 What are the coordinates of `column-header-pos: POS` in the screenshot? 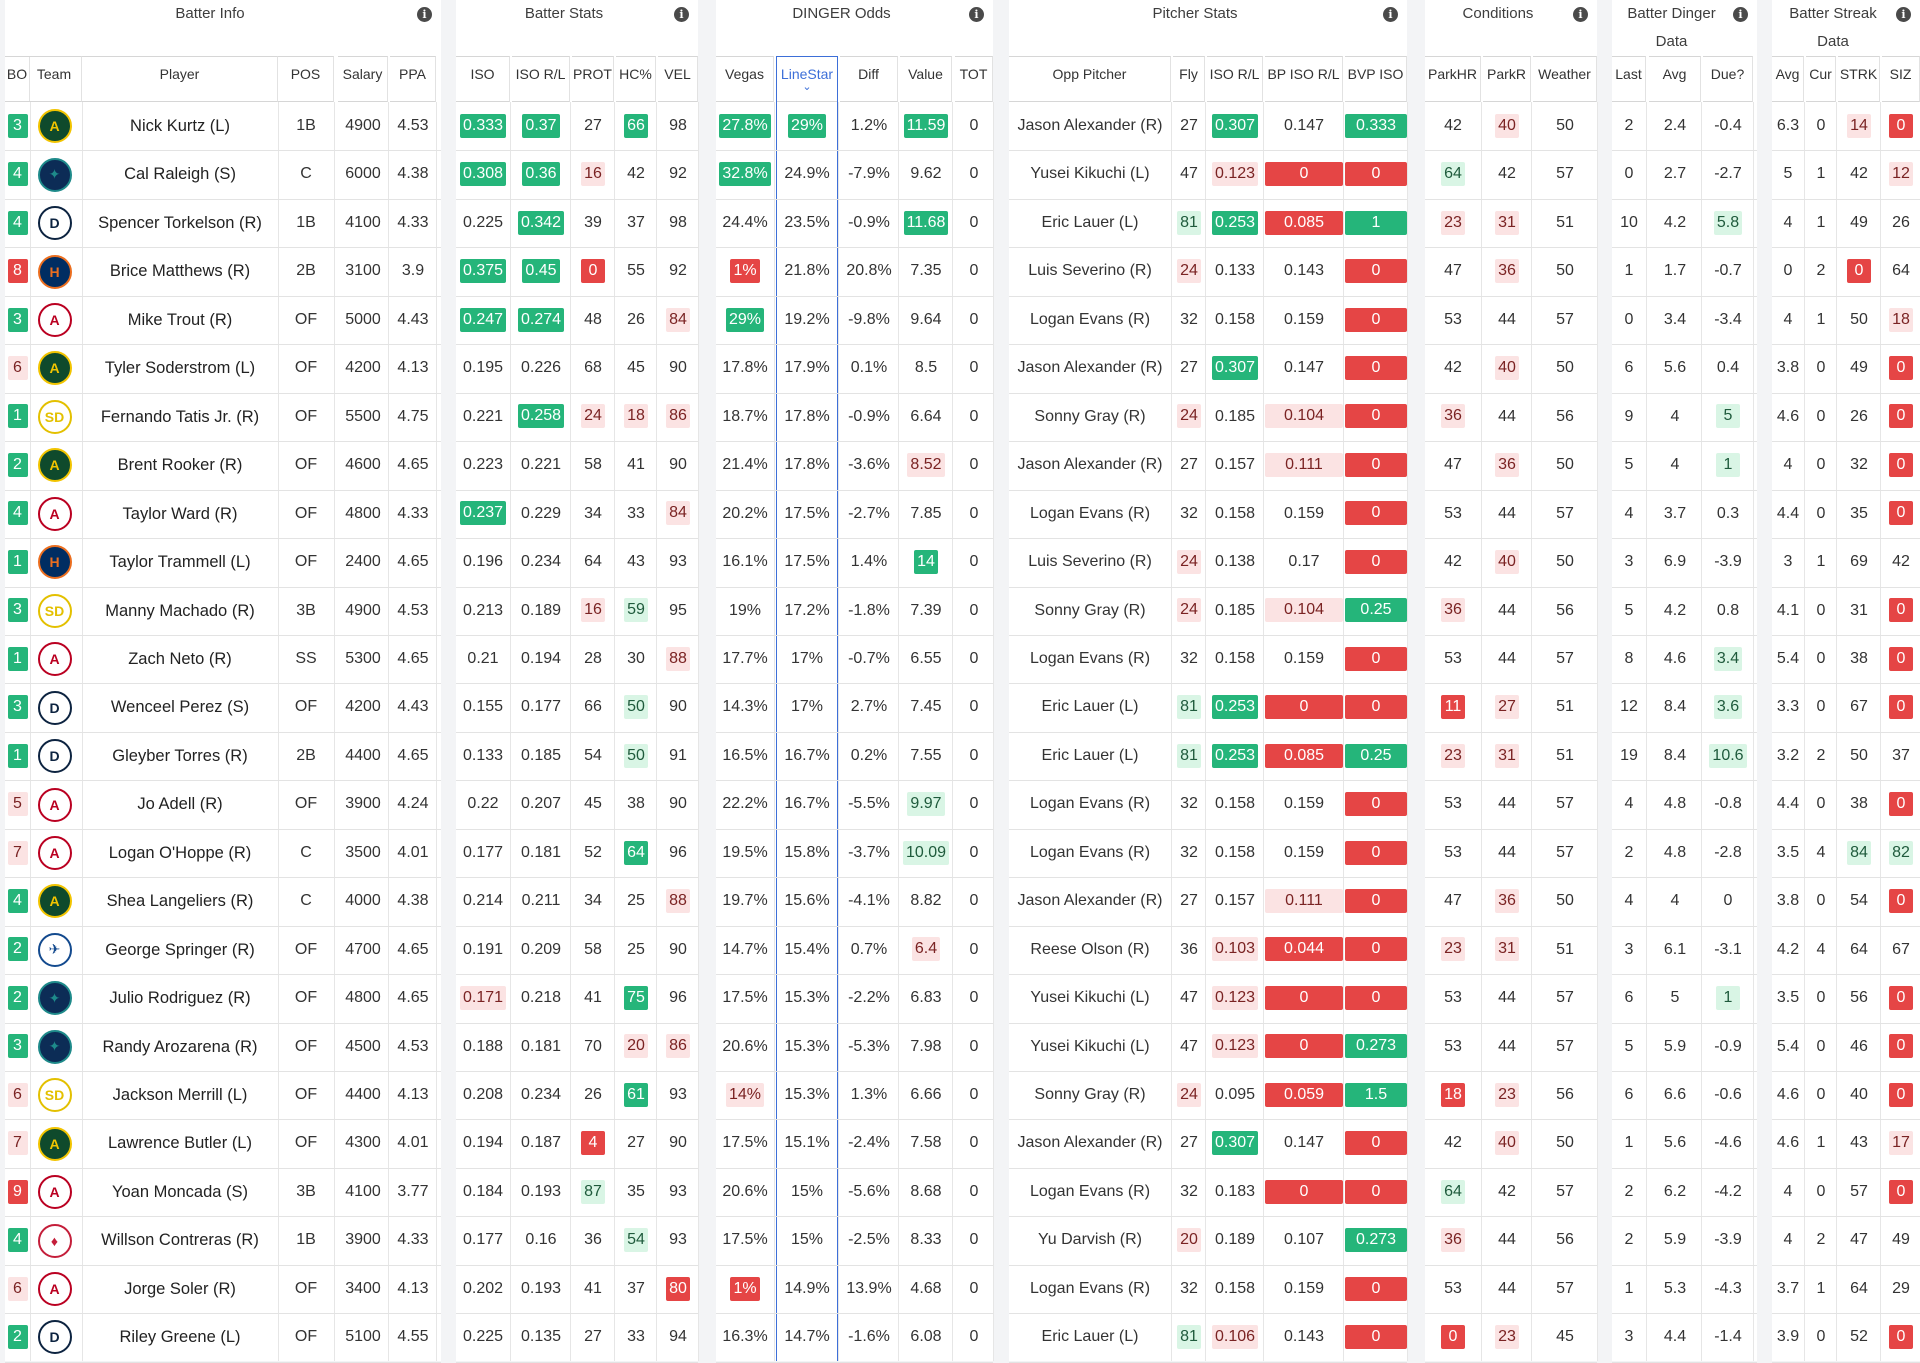 It's located at (306, 79).